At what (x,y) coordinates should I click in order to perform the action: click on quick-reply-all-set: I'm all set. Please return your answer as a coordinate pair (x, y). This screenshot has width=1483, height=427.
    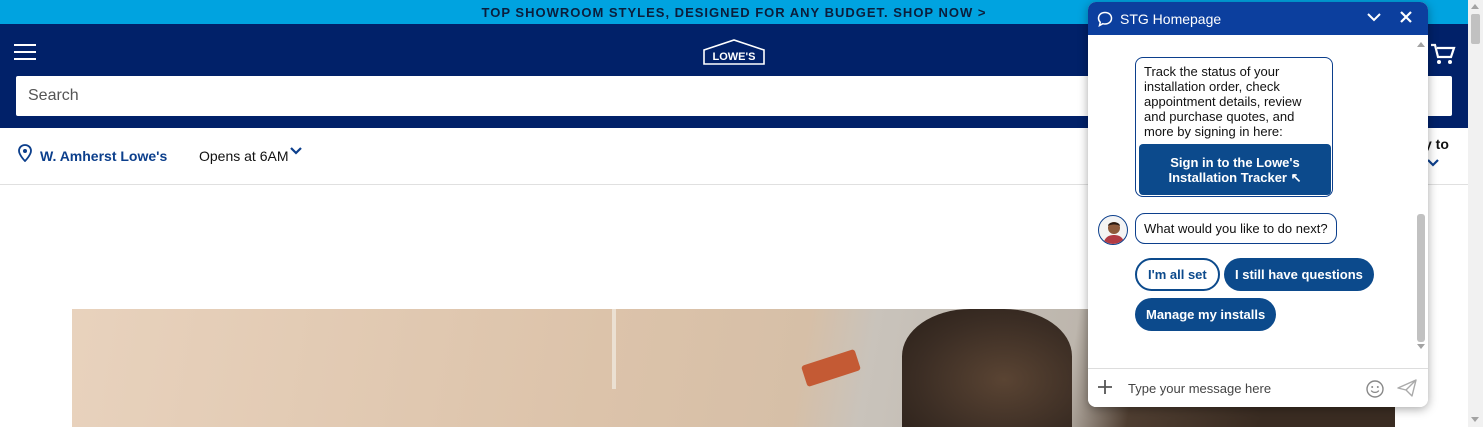
    Looking at the image, I should click on (1177, 274).